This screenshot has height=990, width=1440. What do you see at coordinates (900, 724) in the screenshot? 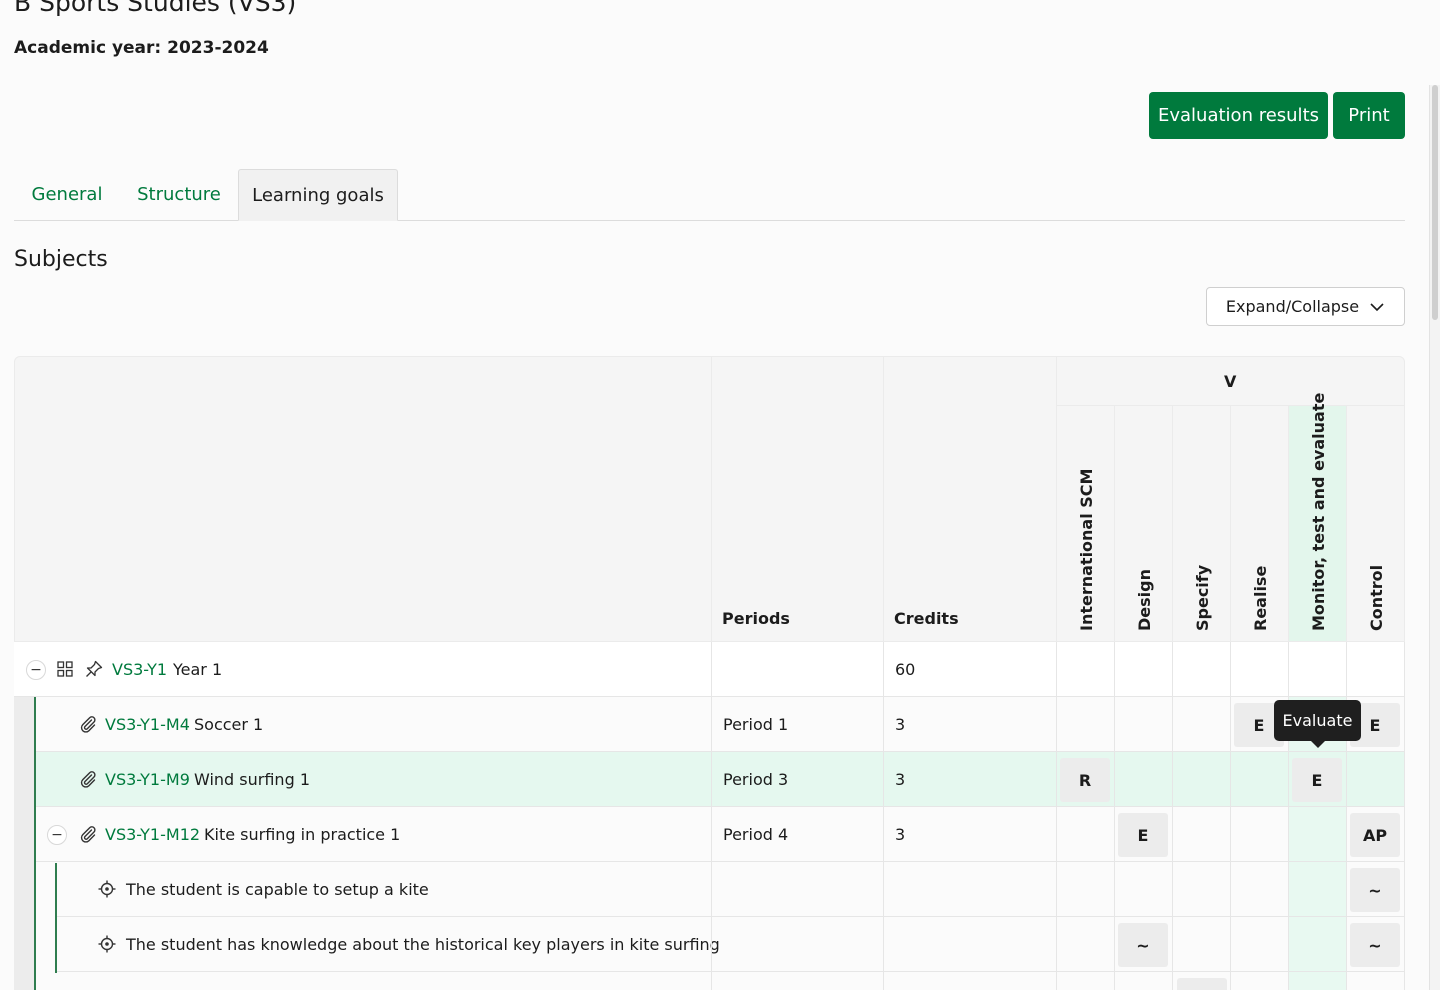
I see `soccer-credits: 3` at bounding box center [900, 724].